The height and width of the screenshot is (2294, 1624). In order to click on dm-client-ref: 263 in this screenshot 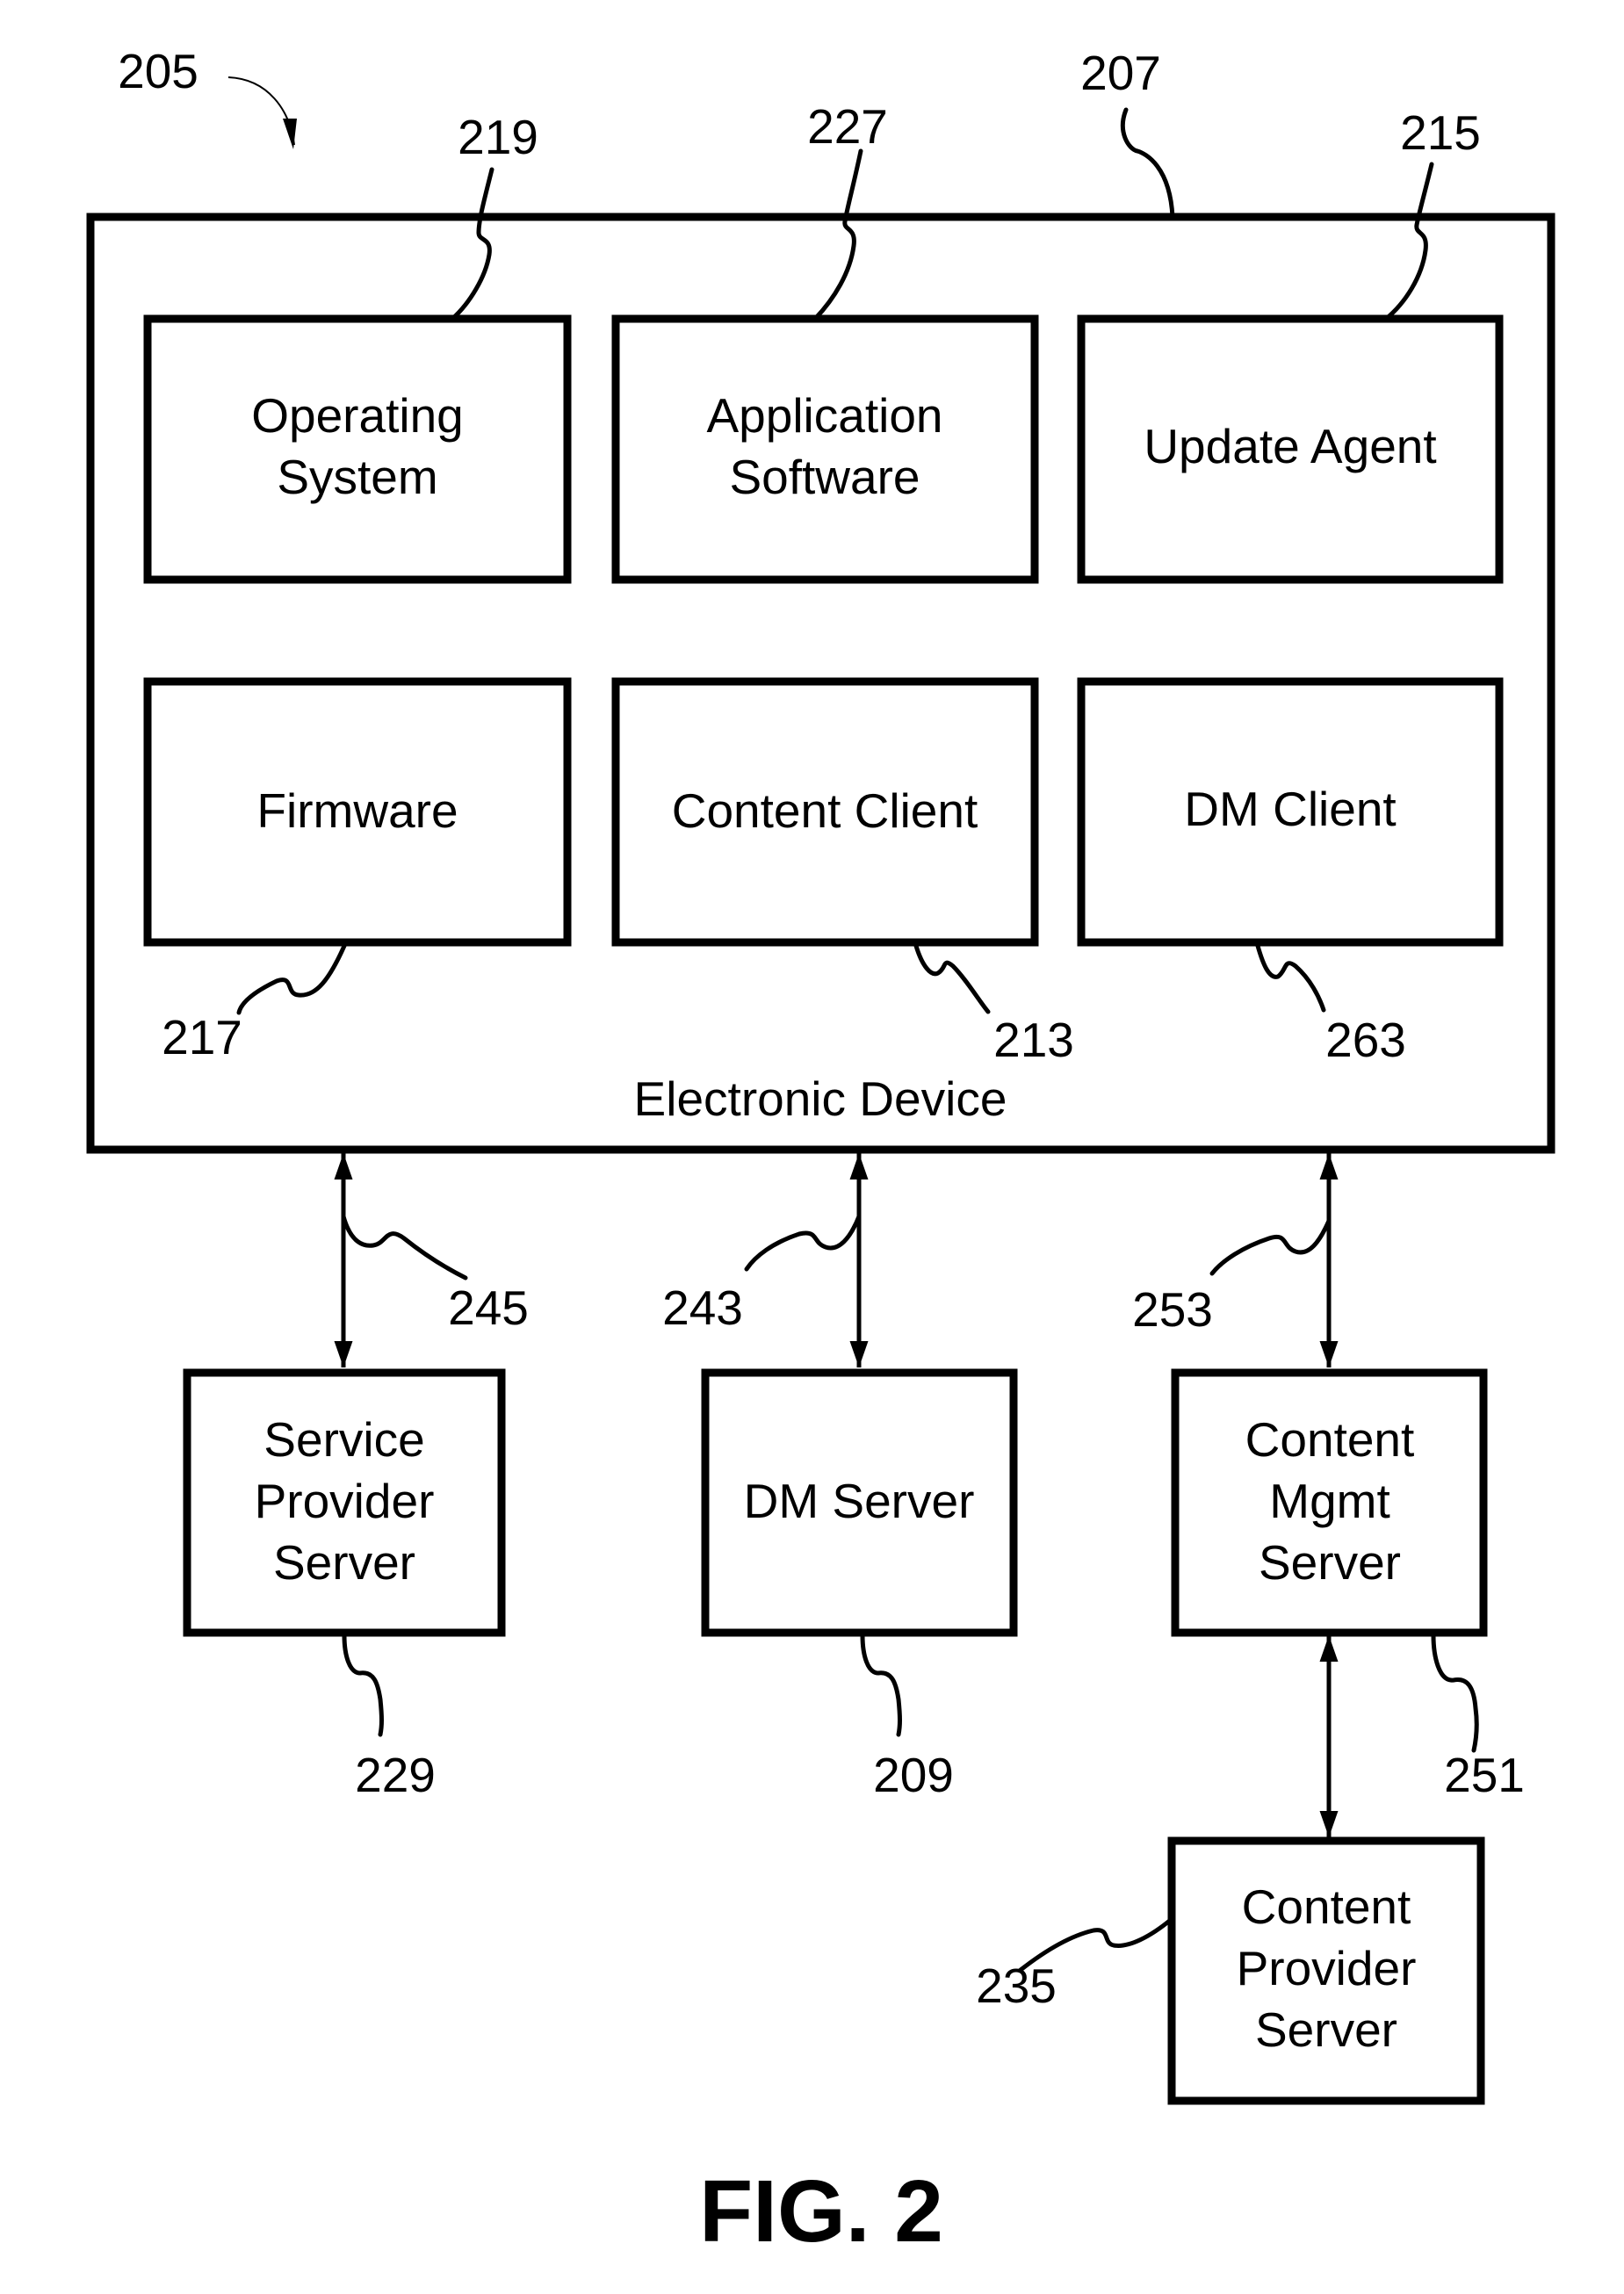, I will do `click(1365, 1040)`.